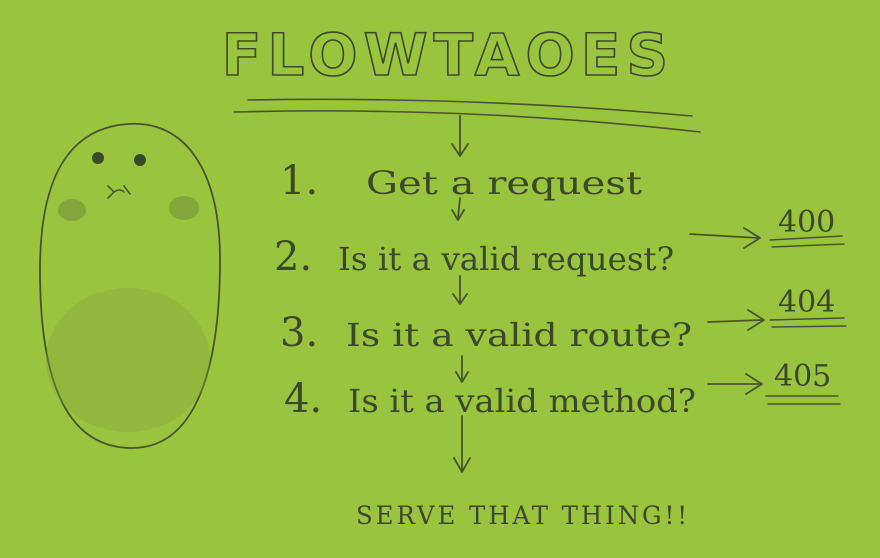 The height and width of the screenshot is (558, 880). What do you see at coordinates (802, 376) in the screenshot?
I see `status-code: 405` at bounding box center [802, 376].